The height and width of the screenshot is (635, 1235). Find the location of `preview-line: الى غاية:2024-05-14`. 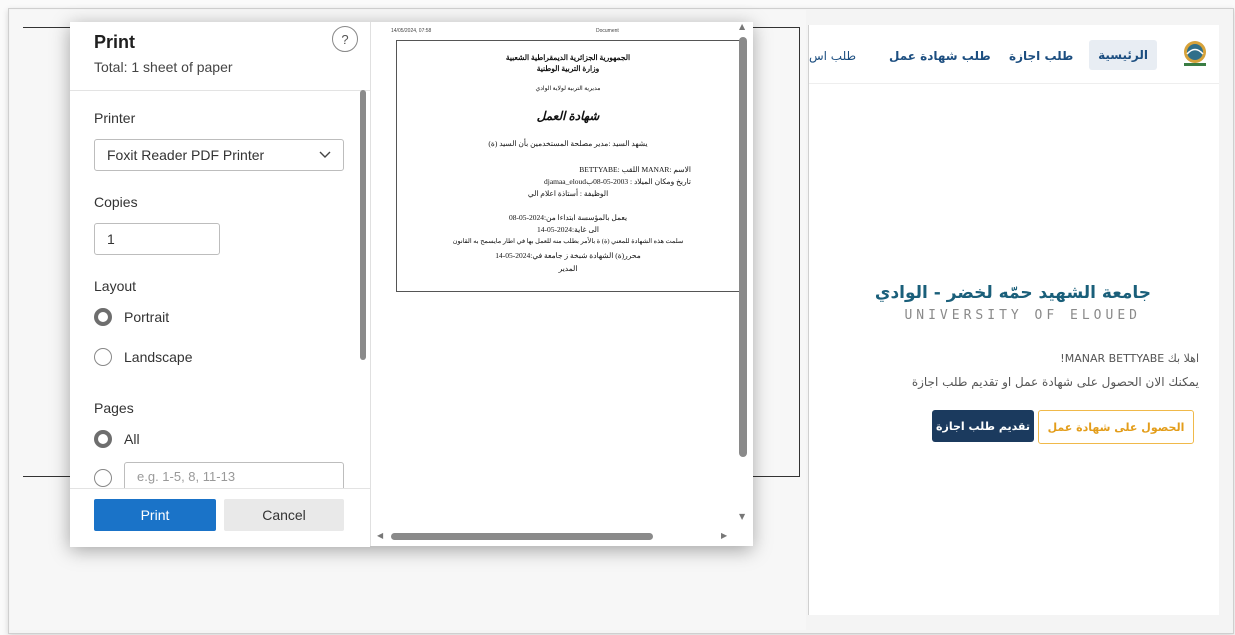

preview-line: الى غاية:2024-05-14 is located at coordinates (568, 229).